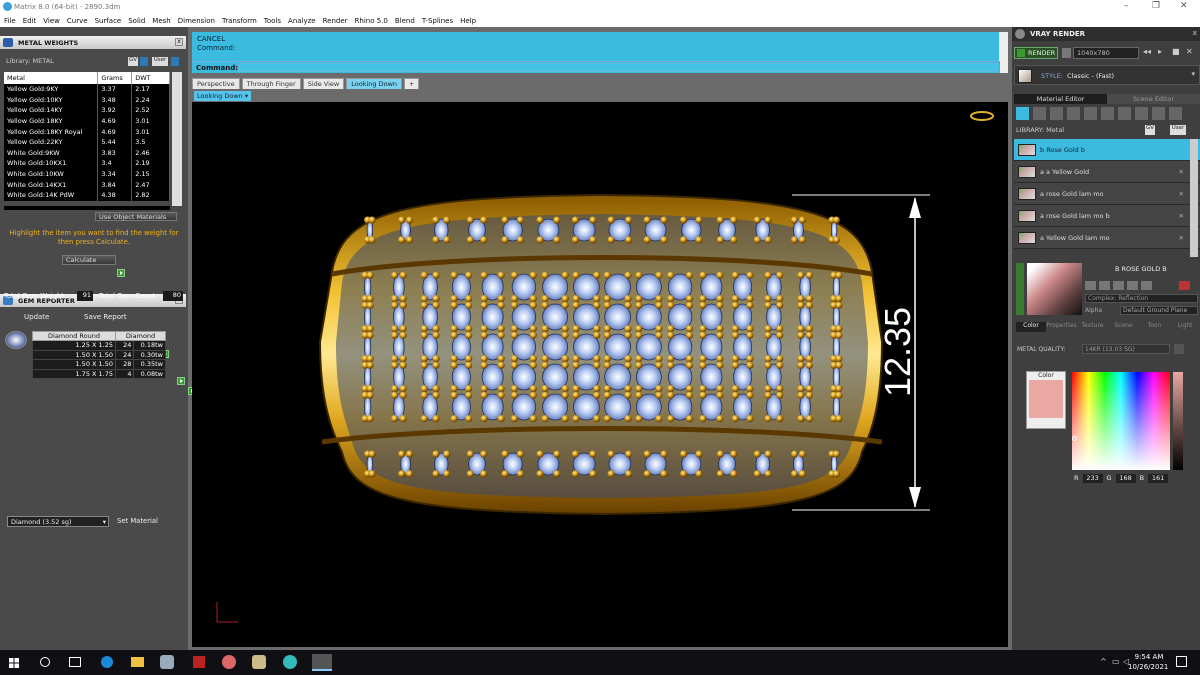  Describe the element at coordinates (133, 61) in the screenshot. I see `gv-button: GV` at that location.